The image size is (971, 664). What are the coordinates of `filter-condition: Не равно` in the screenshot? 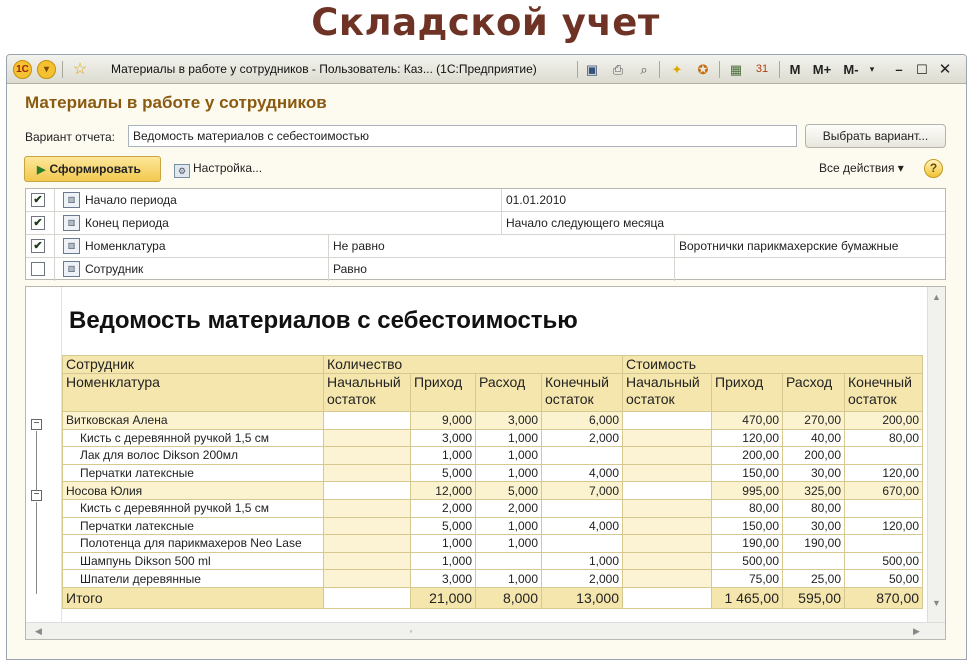 It's located at (359, 246).